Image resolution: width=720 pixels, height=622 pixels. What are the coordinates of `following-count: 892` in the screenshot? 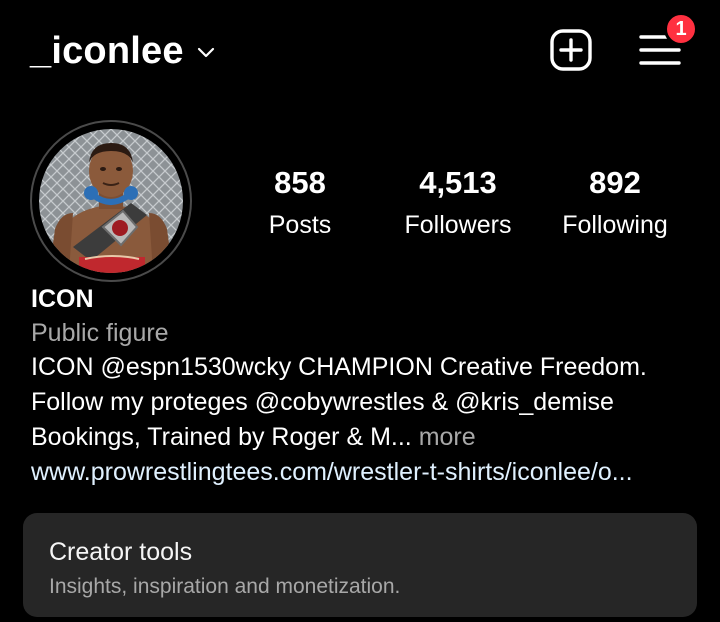 It's located at (615, 182).